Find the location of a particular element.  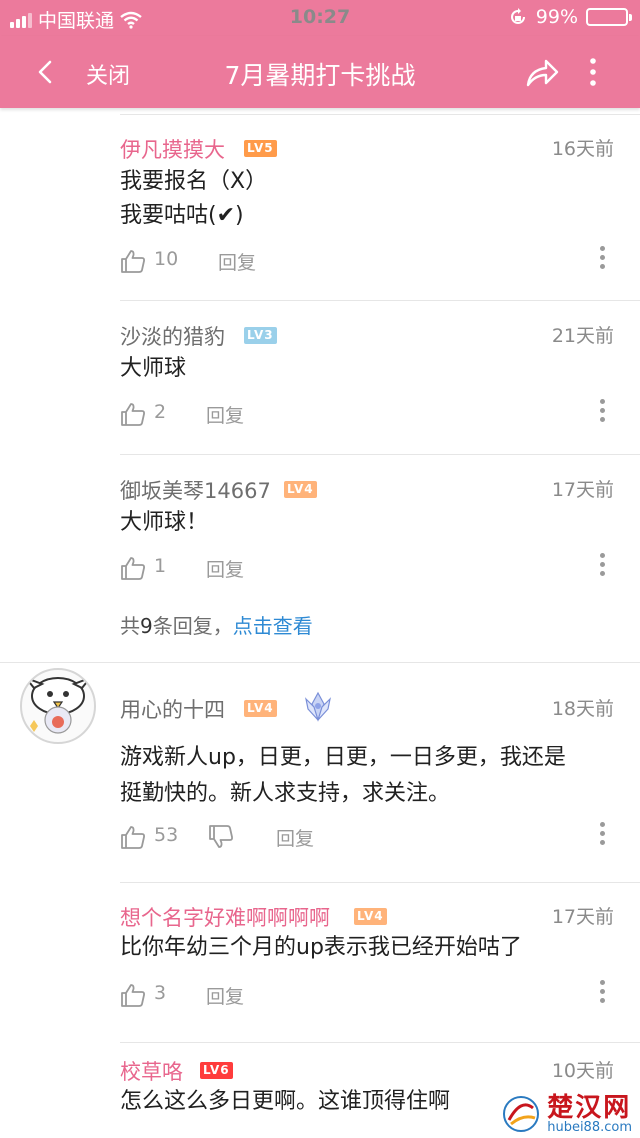

reply-actions: 3 回复 is located at coordinates (367, 995).